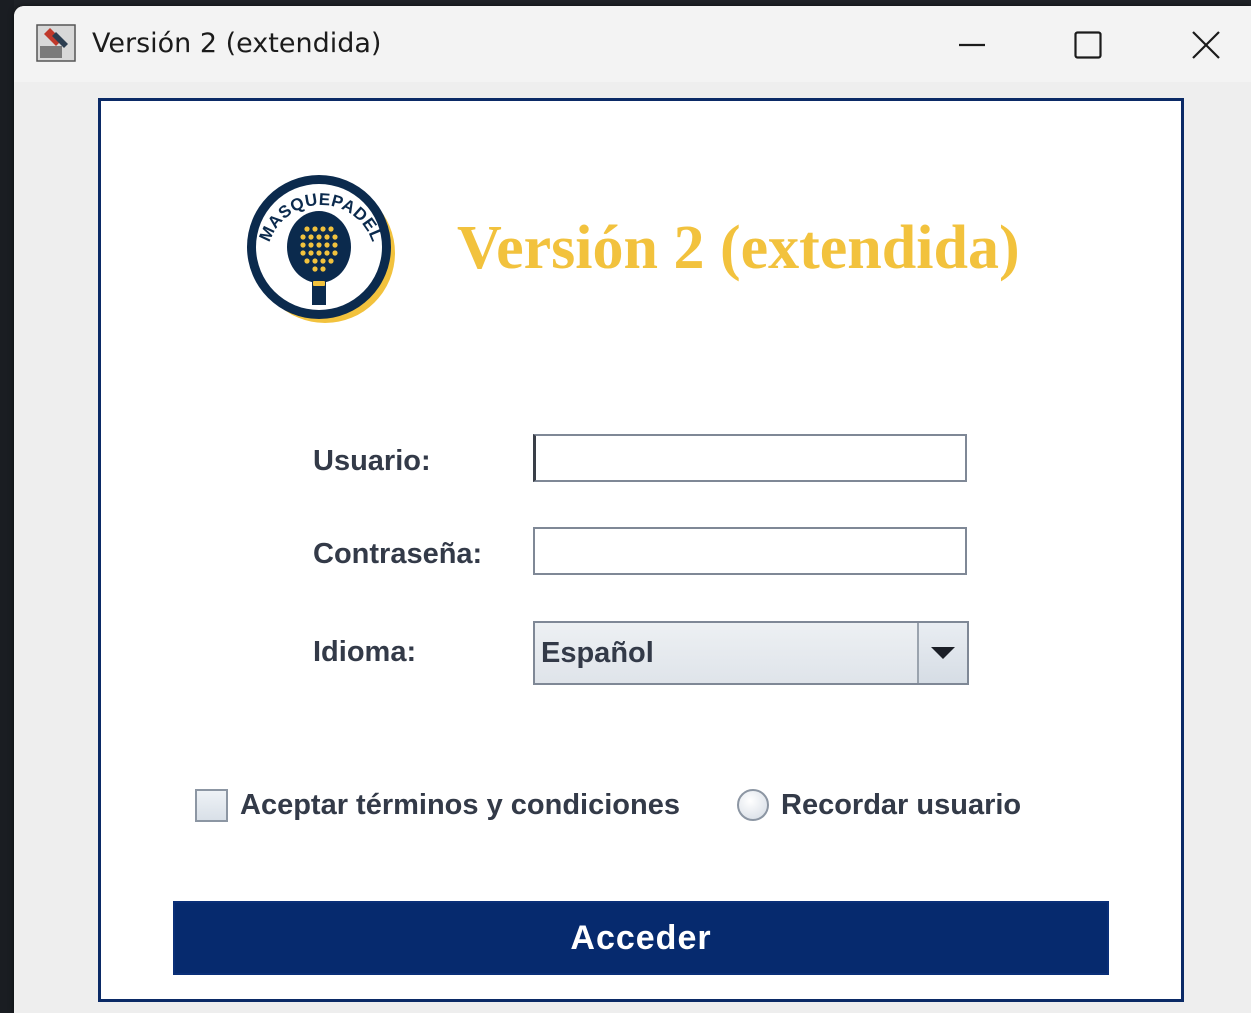  I want to click on desktop-background, so click(7, 506).